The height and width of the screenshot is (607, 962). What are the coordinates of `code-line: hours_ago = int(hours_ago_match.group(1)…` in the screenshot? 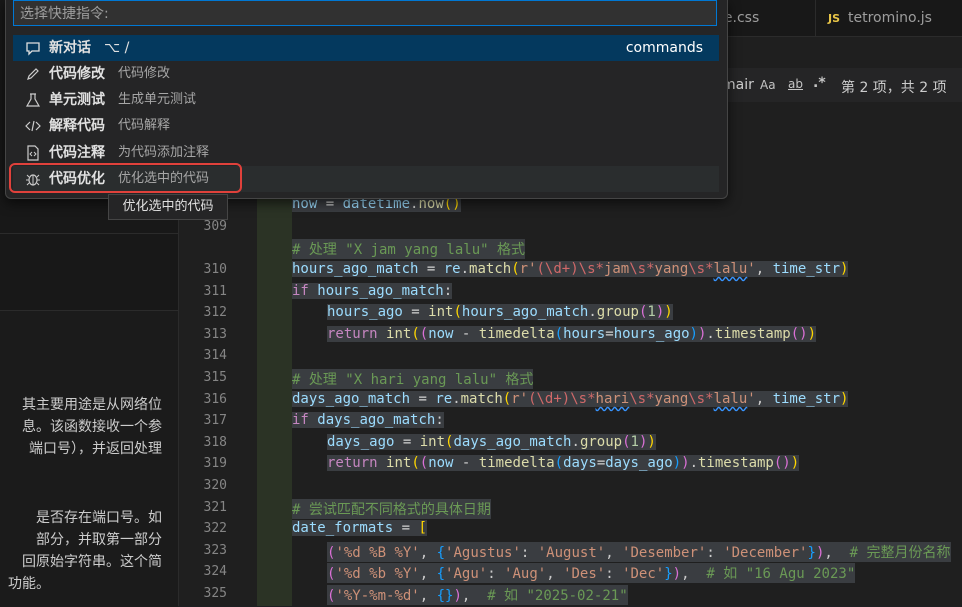 It's located at (500, 312).